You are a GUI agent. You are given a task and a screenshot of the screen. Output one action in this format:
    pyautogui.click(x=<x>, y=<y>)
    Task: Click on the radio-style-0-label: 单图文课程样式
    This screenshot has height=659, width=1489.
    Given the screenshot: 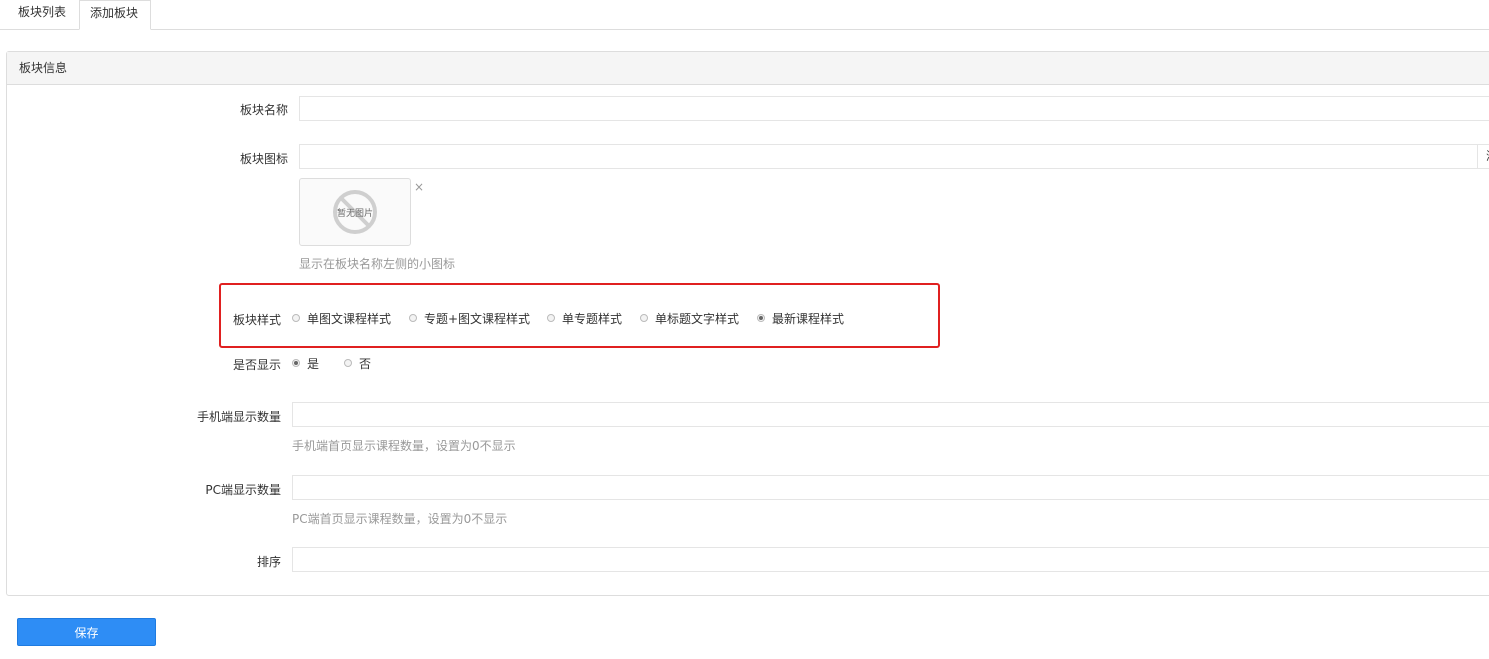 What is the action you would take?
    pyautogui.click(x=349, y=319)
    